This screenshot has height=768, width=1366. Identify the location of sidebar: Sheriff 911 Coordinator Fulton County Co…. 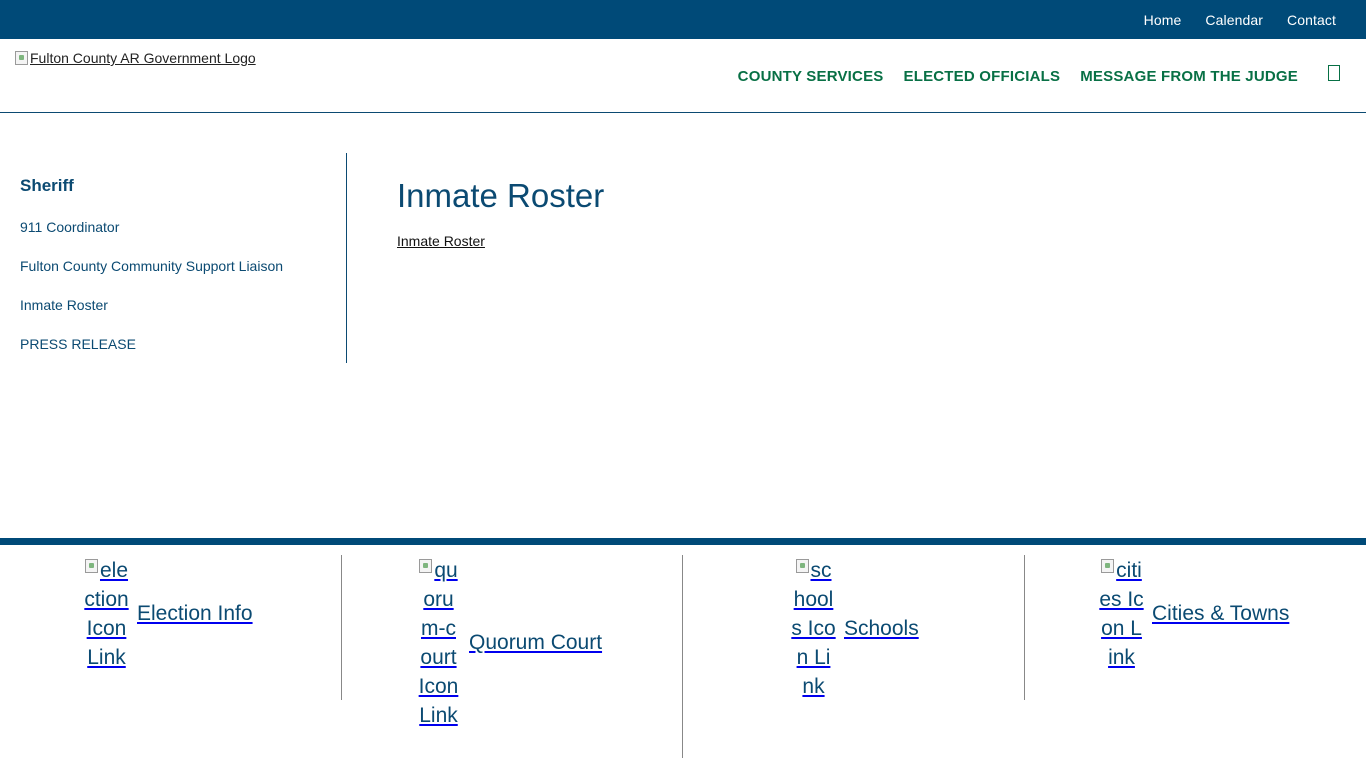
(173, 258).